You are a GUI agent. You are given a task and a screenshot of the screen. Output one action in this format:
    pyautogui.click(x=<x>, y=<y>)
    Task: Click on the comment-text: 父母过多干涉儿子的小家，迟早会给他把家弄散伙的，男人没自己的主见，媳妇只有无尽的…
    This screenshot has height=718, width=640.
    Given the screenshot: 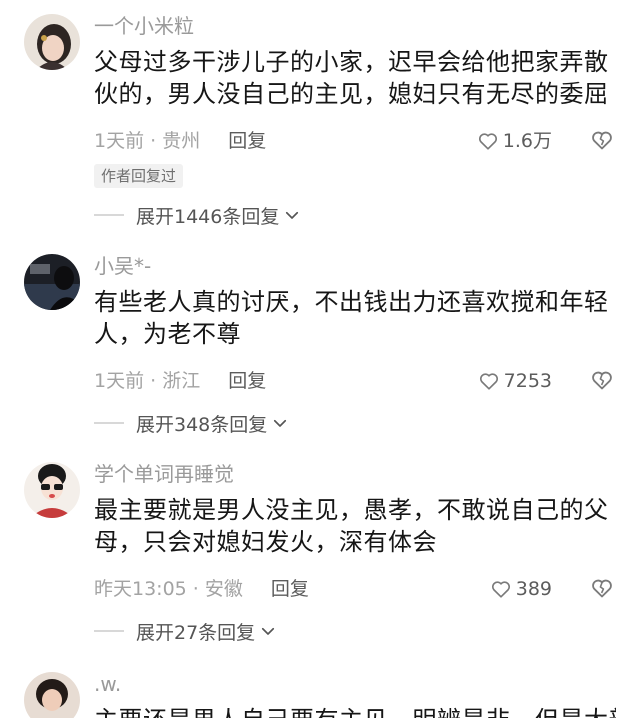 What is the action you would take?
    pyautogui.click(x=351, y=78)
    